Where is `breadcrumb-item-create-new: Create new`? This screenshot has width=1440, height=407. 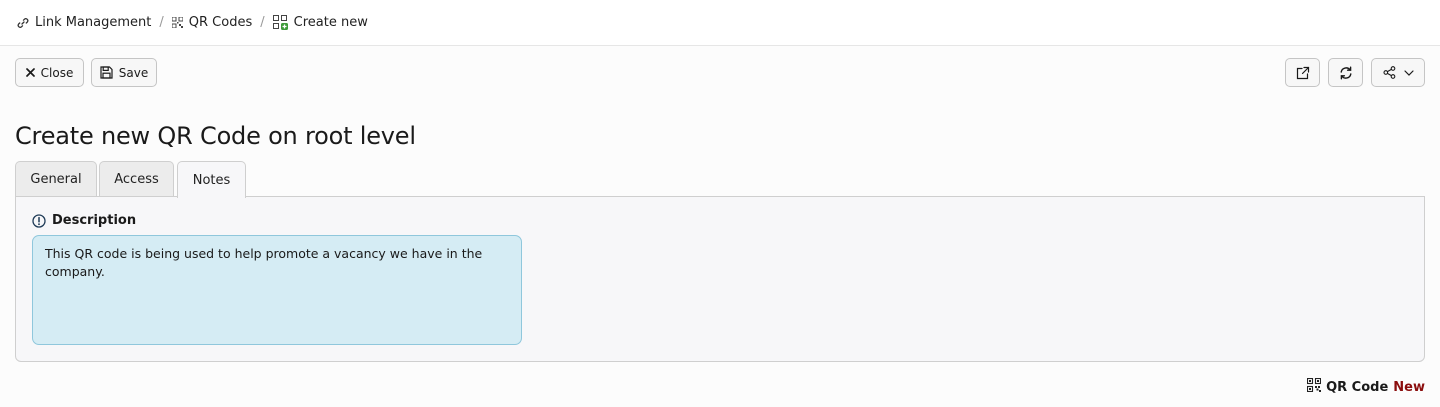
breadcrumb-item-create-new: Create new is located at coordinates (320, 22).